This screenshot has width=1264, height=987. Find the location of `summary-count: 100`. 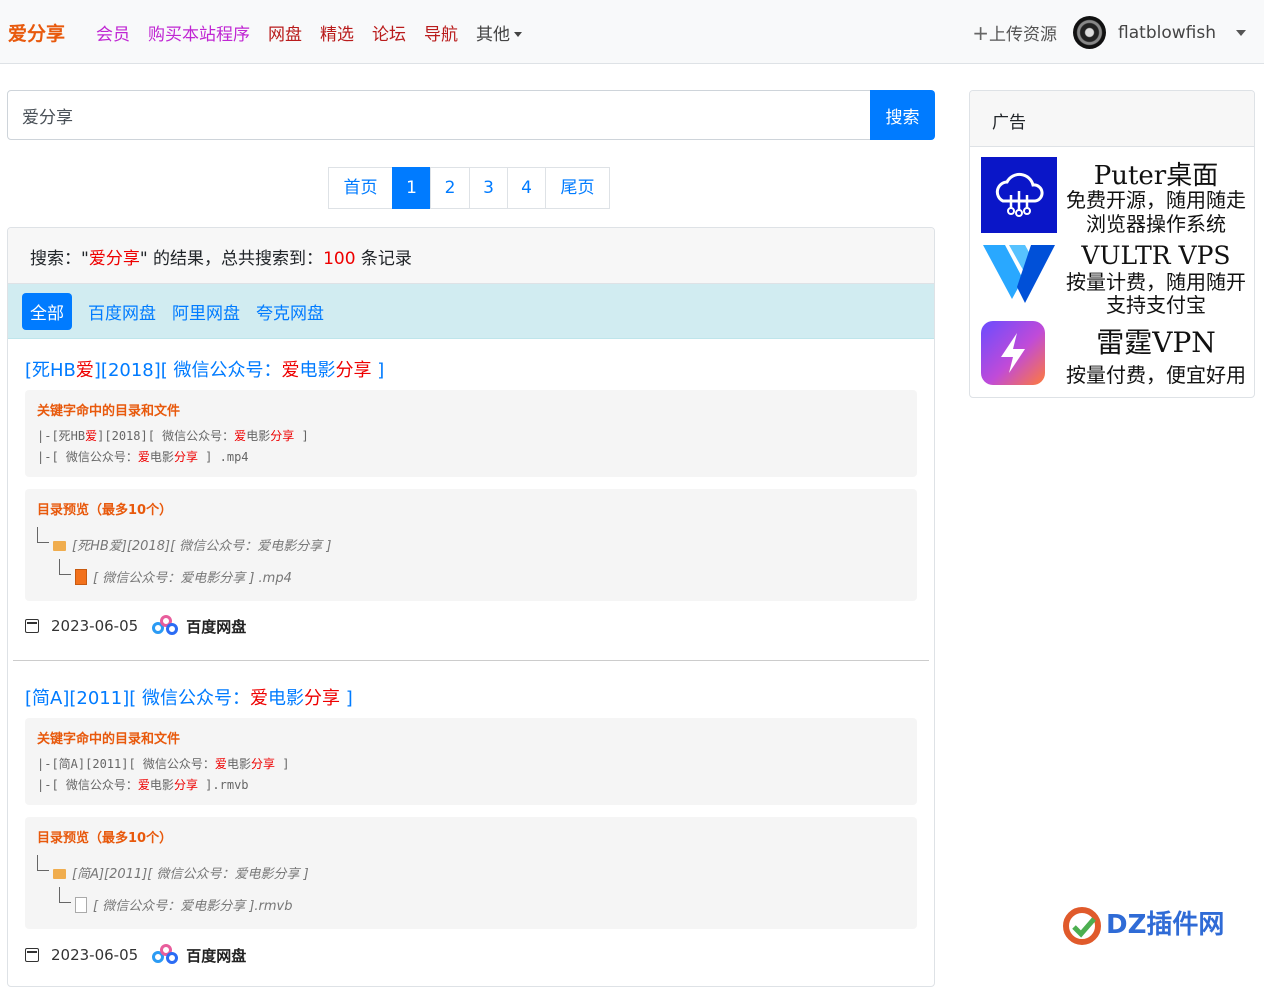

summary-count: 100 is located at coordinates (339, 259).